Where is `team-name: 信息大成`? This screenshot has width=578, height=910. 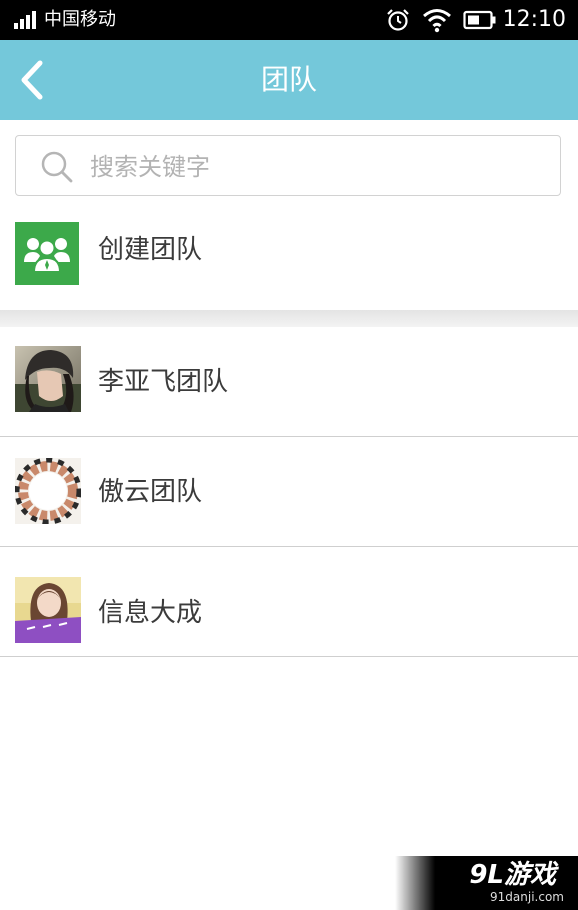
team-name: 信息大成 is located at coordinates (150, 613).